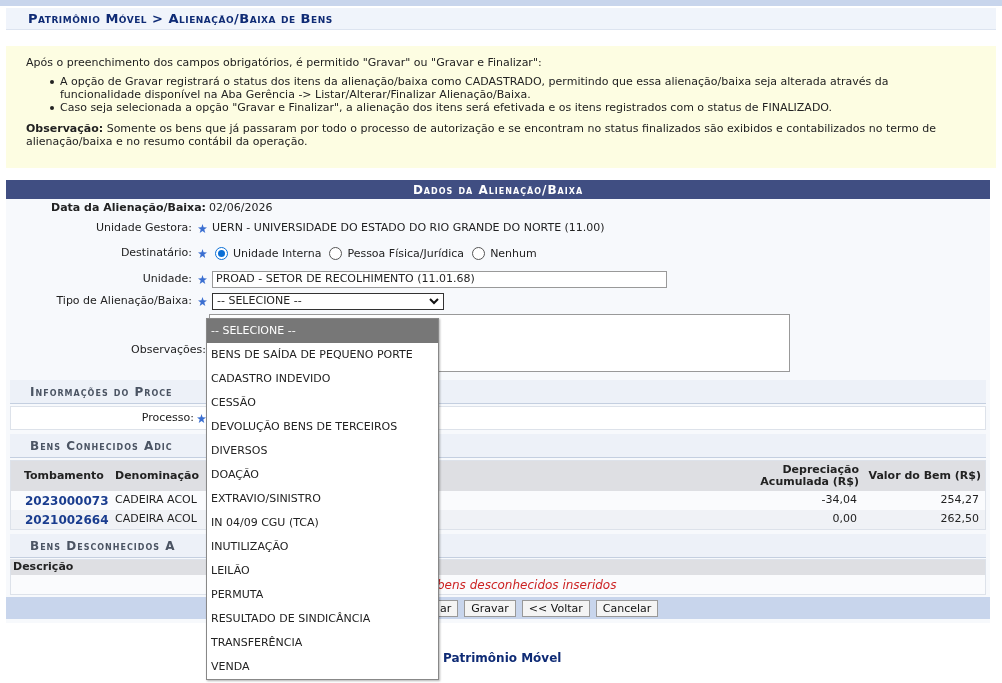 This screenshot has height=683, width=1002. I want to click on dropdown-option: LEILÃO, so click(322, 571).